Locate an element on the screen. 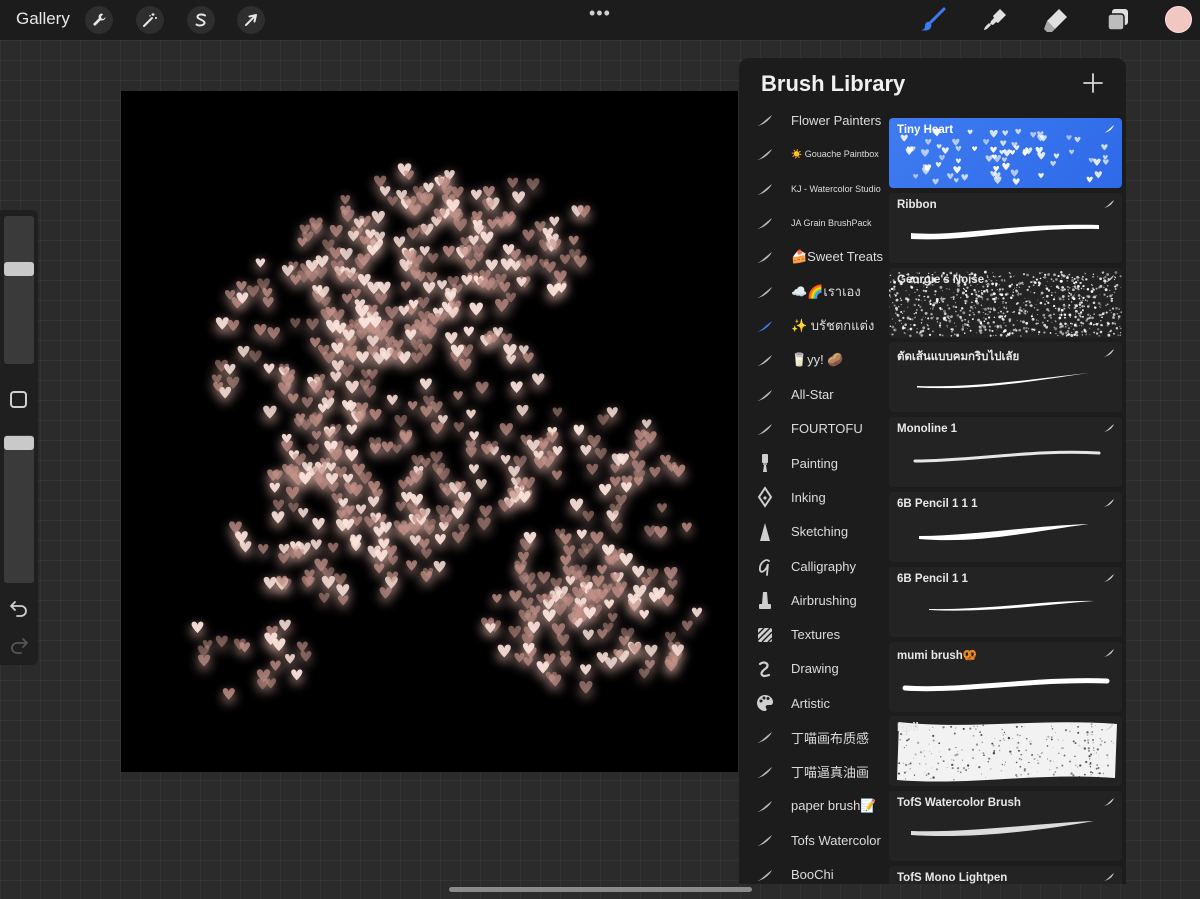 The height and width of the screenshot is (899, 1200). top-toolbar: Gallery ••• is located at coordinates (600, 20).